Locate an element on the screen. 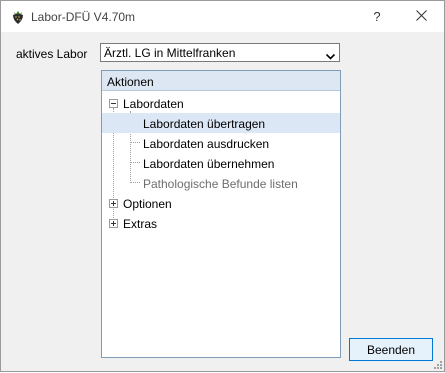 This screenshot has height=373, width=445. collapse-icon is located at coordinates (113, 103).